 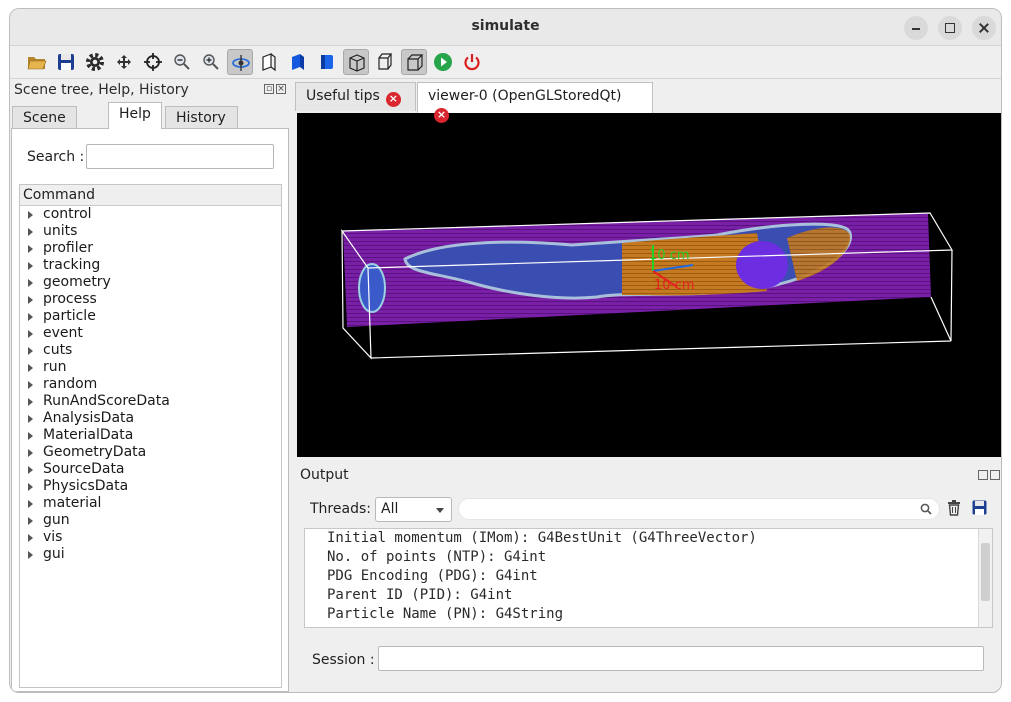 I want to click on solid-button, so click(x=298, y=62).